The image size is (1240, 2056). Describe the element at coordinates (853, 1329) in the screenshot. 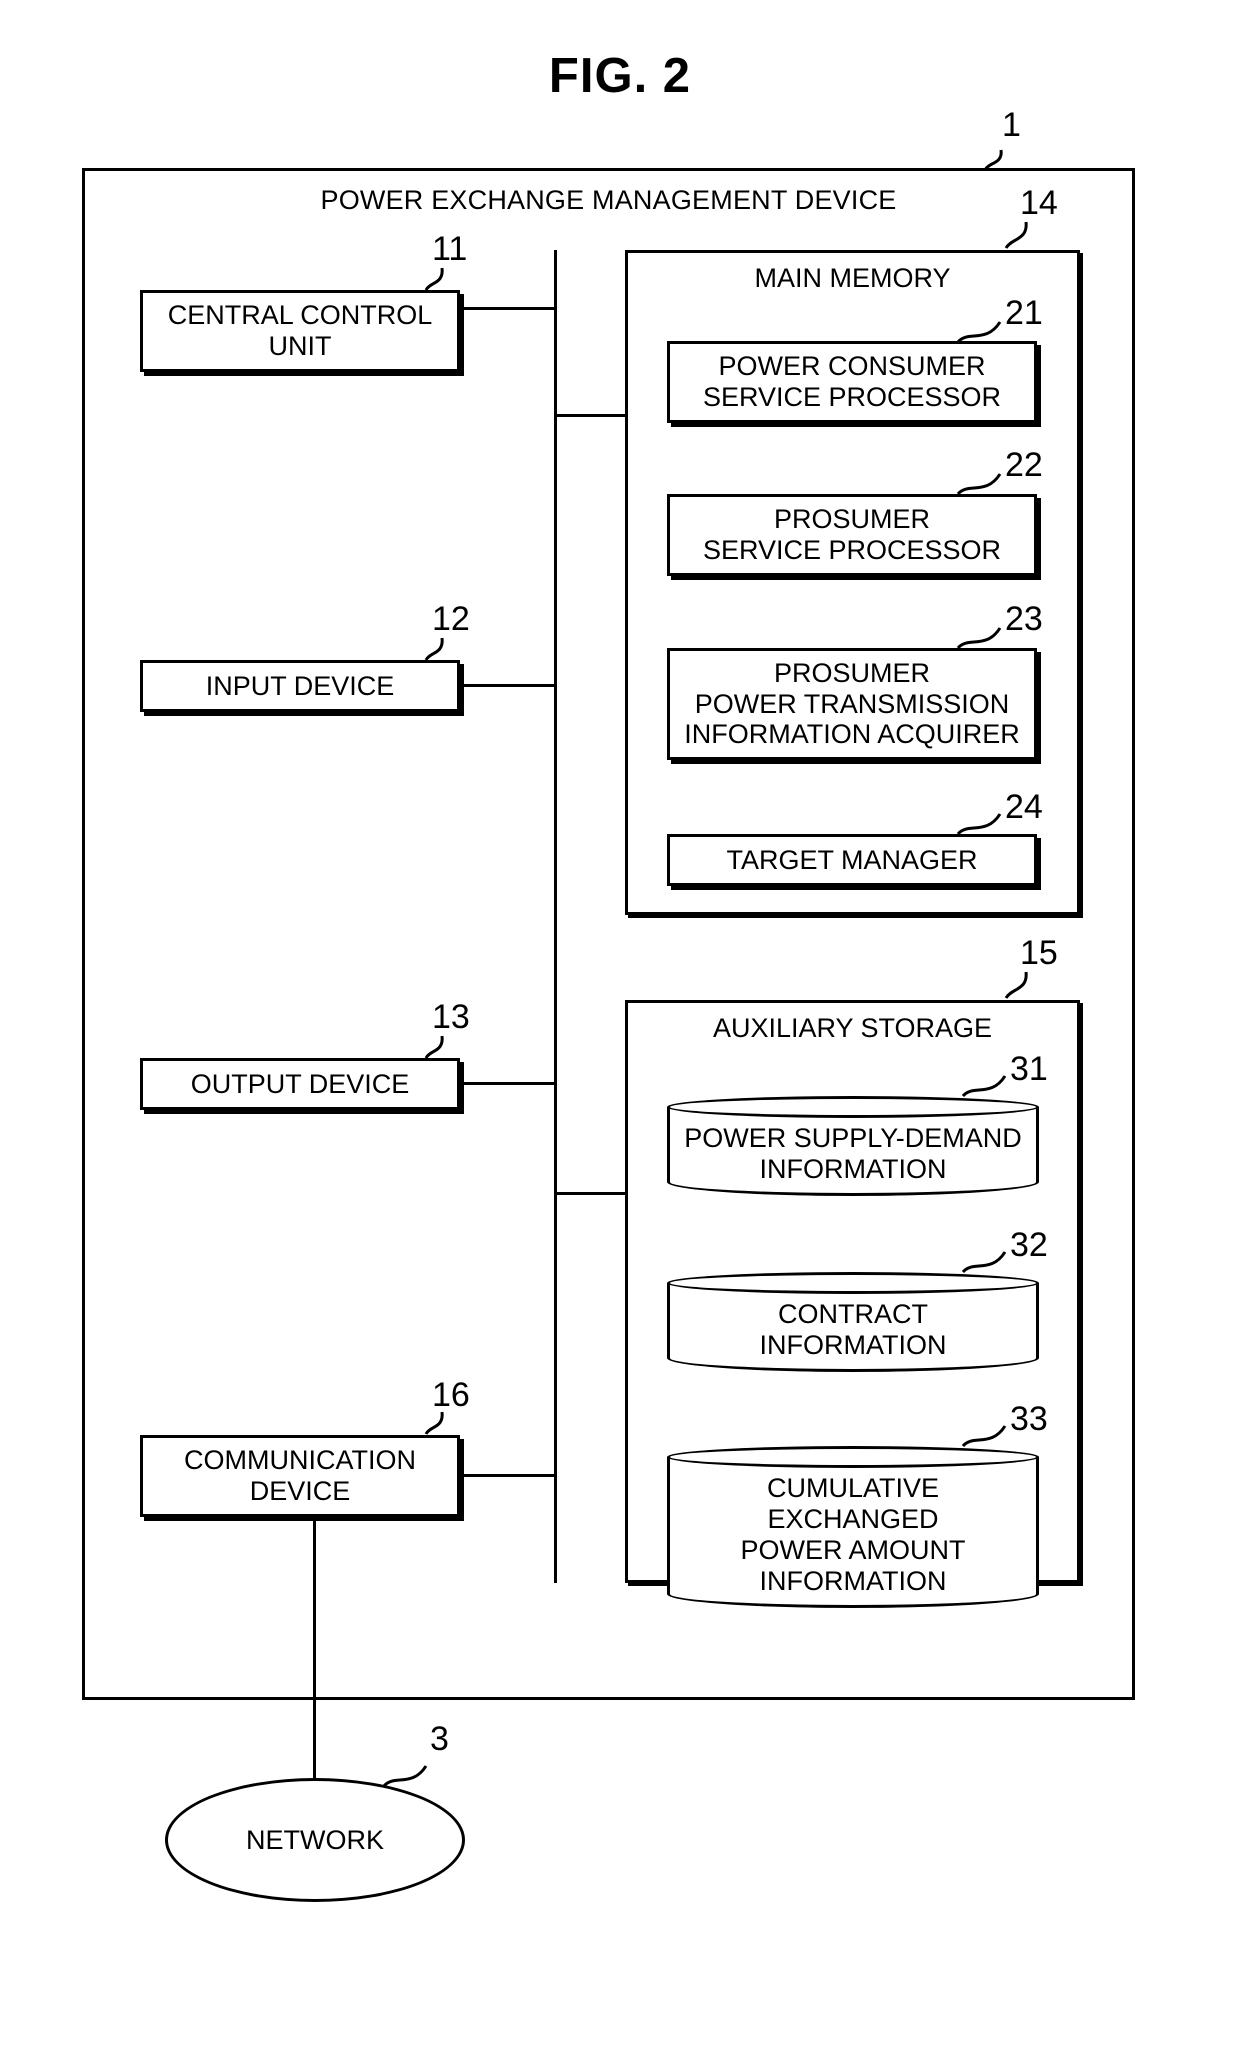

I see `contract-information-label: CONTRACT INFORMATION` at that location.